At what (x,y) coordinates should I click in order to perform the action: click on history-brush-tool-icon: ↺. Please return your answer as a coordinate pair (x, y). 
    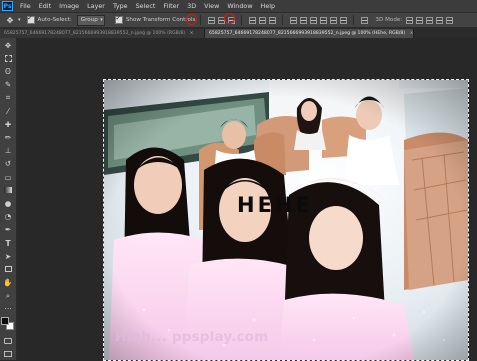
    Looking at the image, I should click on (8, 164).